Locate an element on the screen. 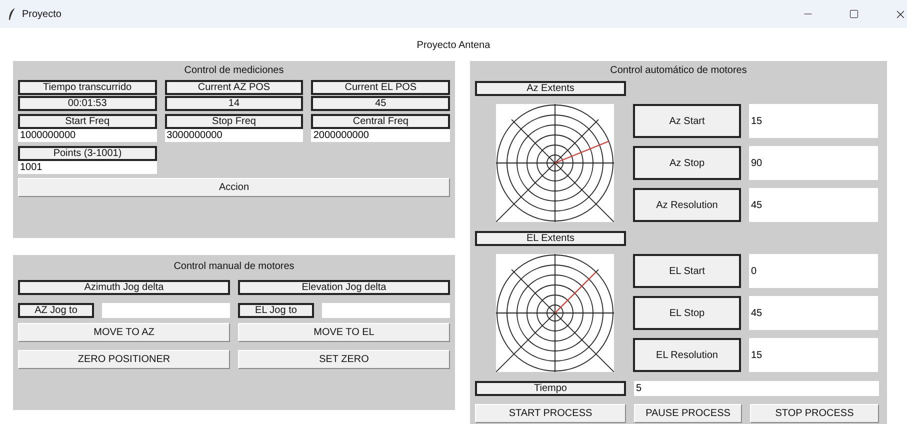 The height and width of the screenshot is (424, 907). action-button: PAUSE PROCESS is located at coordinates (688, 413).